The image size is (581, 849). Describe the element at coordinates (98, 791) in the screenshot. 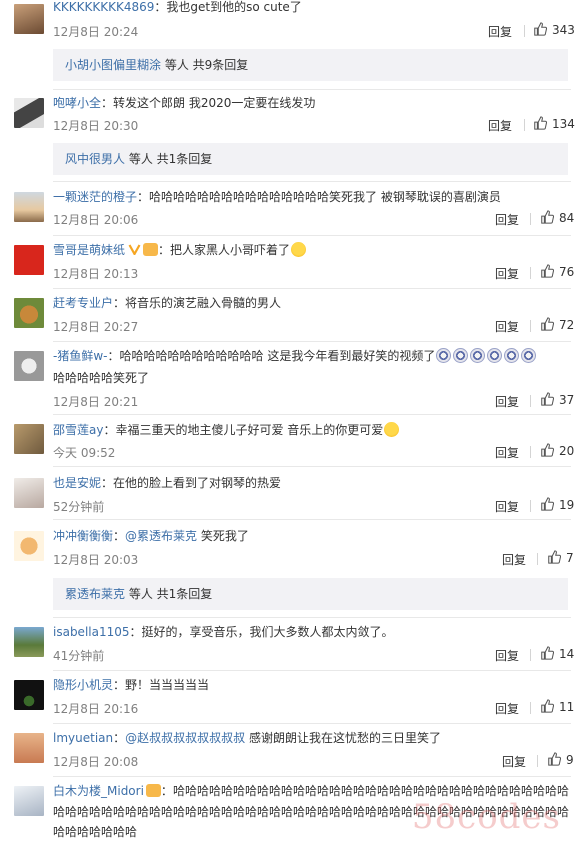

I see `username-link: 白木为楼_Midori` at that location.